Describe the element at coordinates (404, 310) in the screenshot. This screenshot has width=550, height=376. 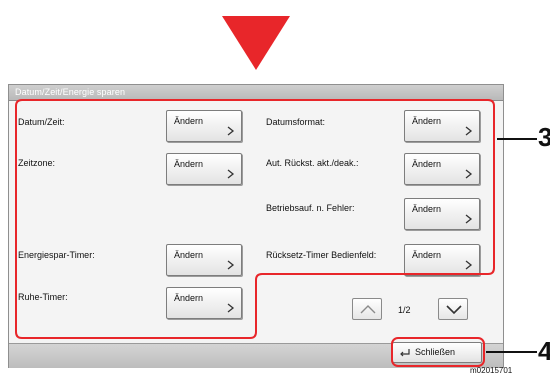
I see `page-indicator: 1/2` at that location.